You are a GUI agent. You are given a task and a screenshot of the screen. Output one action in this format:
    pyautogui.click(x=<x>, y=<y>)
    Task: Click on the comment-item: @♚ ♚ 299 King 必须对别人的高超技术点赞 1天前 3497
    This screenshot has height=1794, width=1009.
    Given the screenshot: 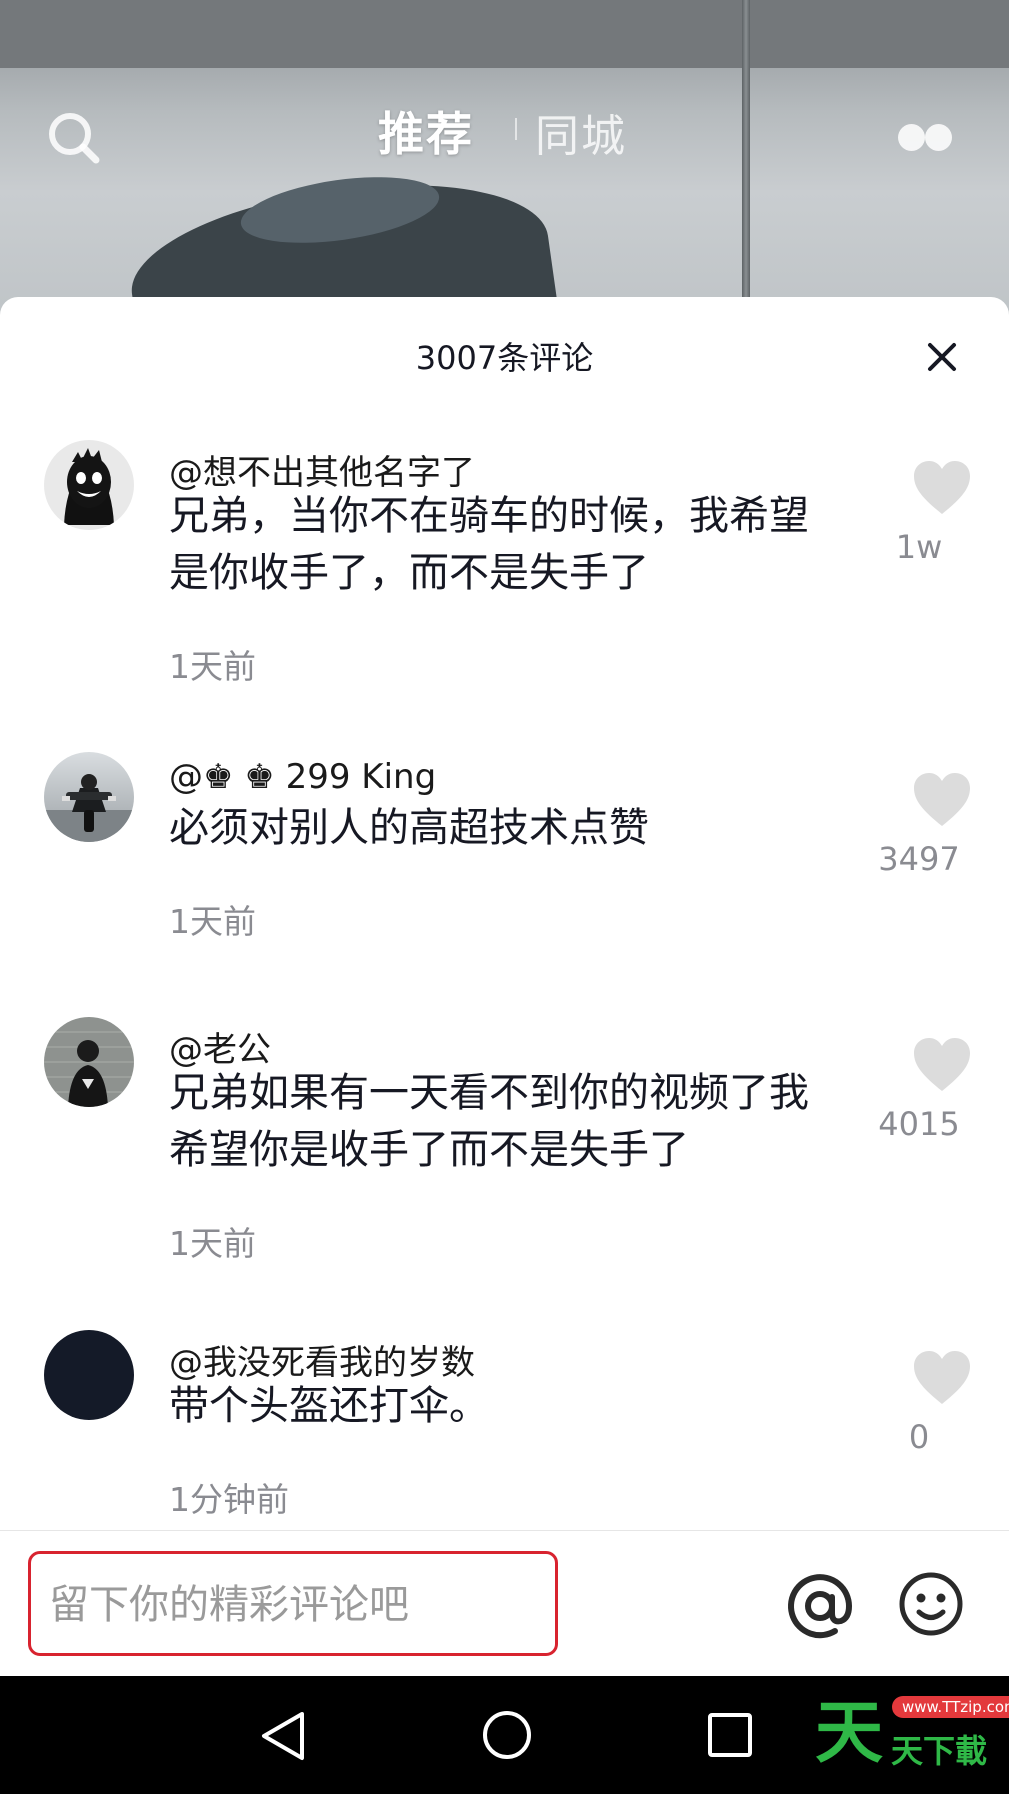 What is the action you would take?
    pyautogui.click(x=504, y=857)
    